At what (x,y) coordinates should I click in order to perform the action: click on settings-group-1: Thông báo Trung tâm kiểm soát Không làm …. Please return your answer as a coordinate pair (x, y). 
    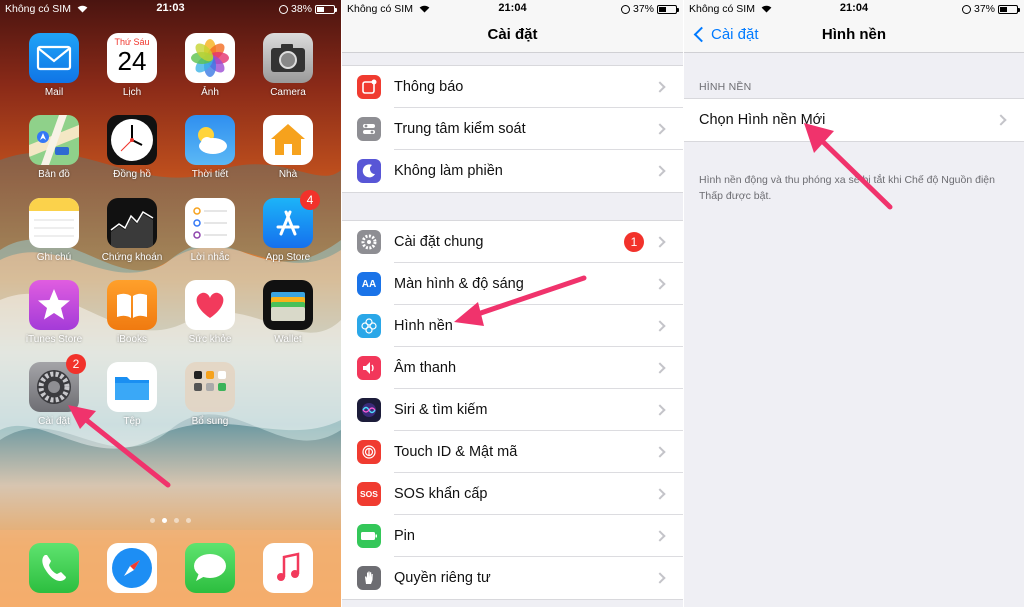
    Looking at the image, I should click on (512, 129).